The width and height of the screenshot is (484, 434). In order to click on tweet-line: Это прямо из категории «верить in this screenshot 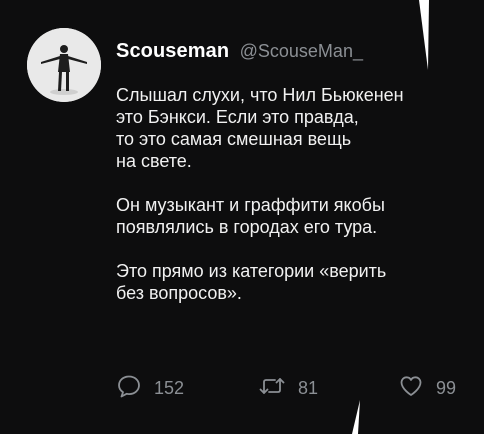, I will do `click(251, 271)`.